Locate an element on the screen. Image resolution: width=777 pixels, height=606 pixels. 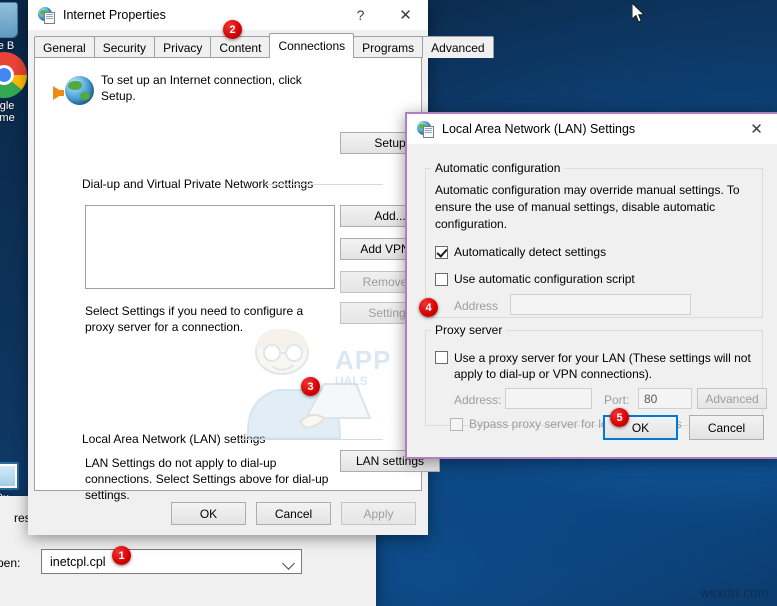
automatic-configuration-legend: Automatic configuration is located at coordinates (498, 168).